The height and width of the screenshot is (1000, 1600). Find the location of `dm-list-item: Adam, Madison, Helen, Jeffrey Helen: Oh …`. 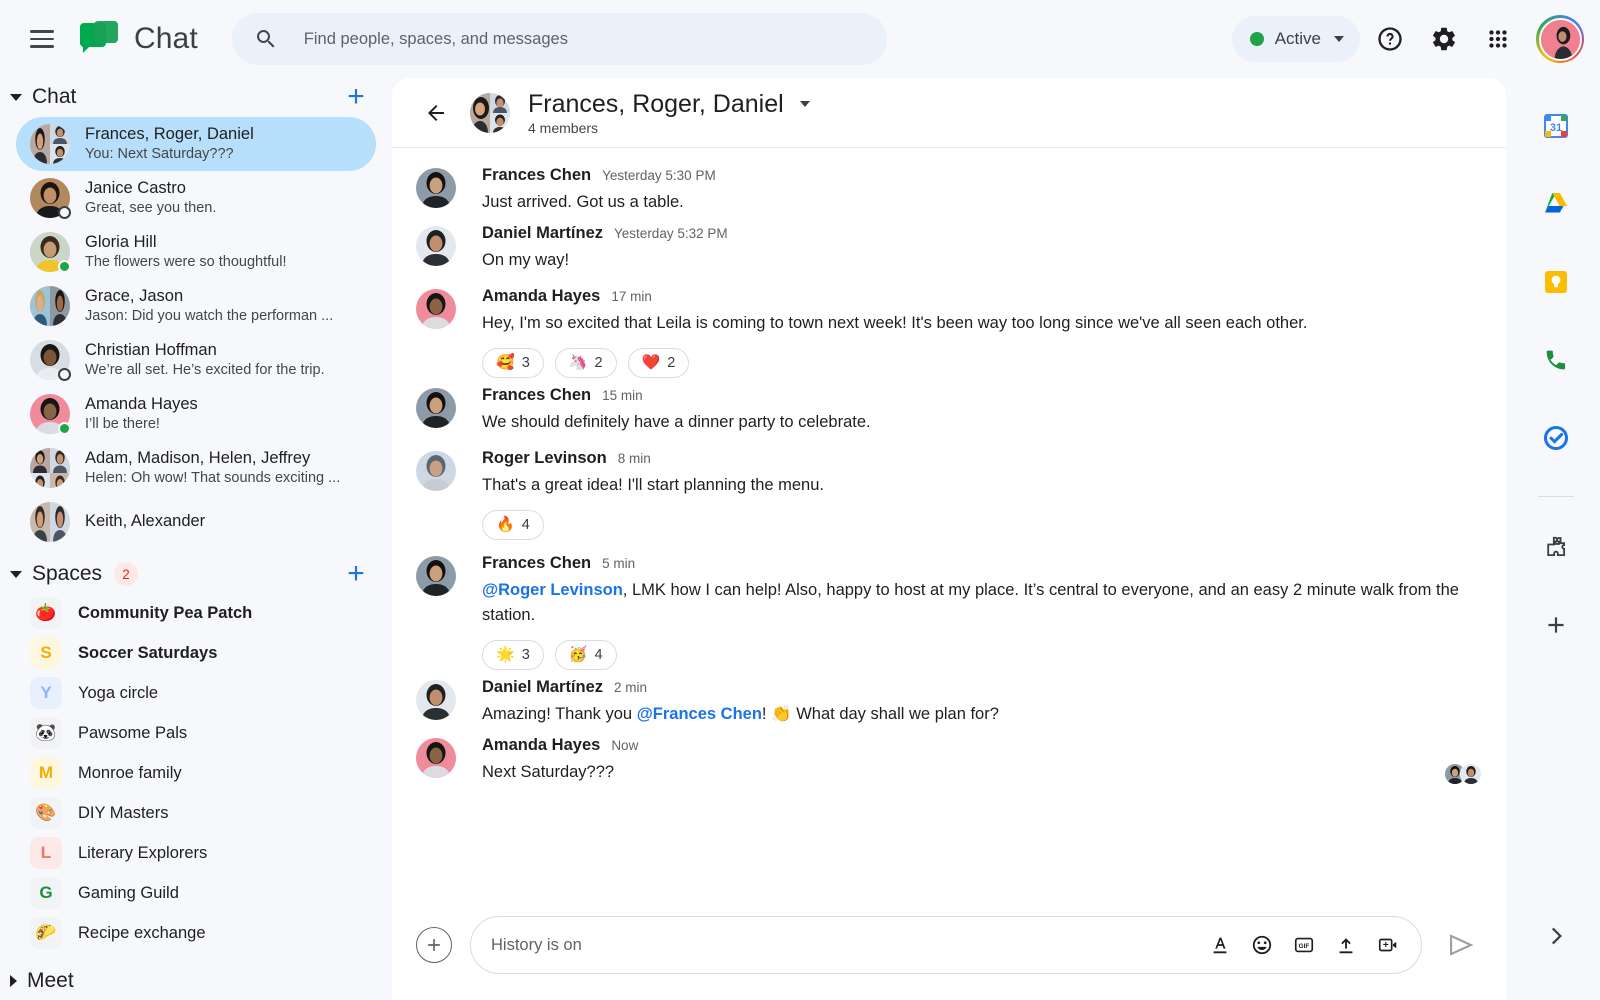

dm-list-item: Adam, Madison, Helen, Jeffrey Helen: Oh … is located at coordinates (196, 468).